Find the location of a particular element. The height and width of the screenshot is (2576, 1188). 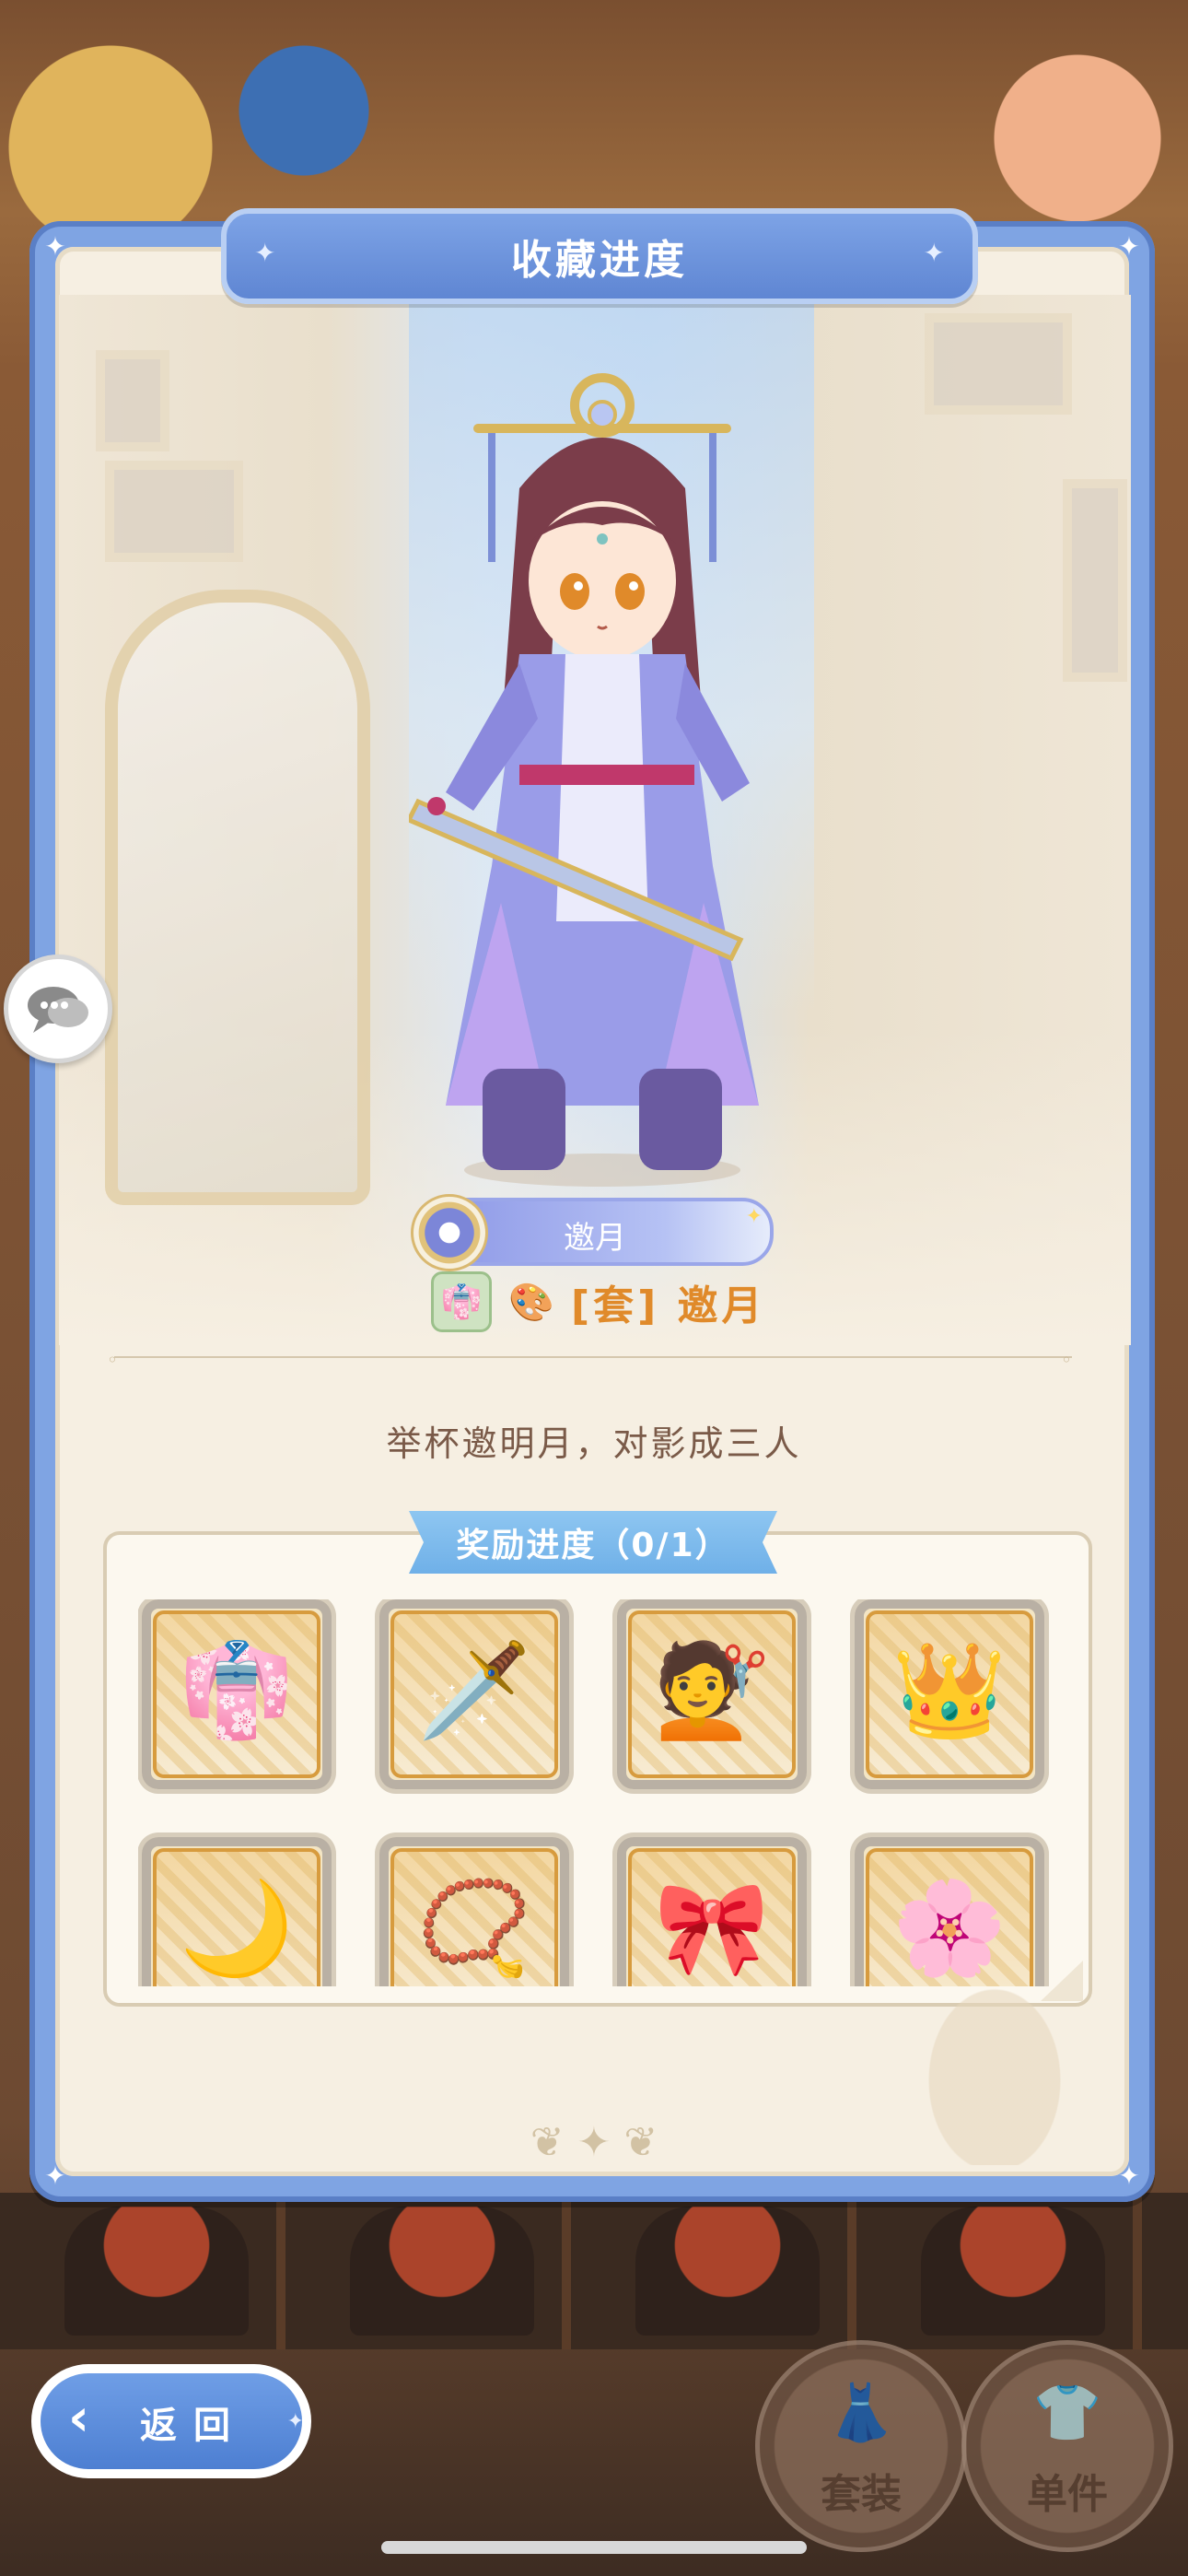

reward-item-necklace: 📿 is located at coordinates (474, 1912).